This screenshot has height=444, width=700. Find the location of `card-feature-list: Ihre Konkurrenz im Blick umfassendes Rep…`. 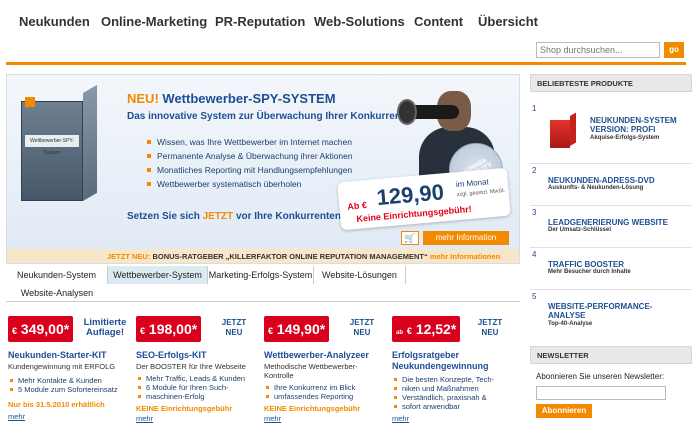

card-feature-list: Ihre Konkurrenz im Blick umfassendes Rep… is located at coordinates (310, 392).